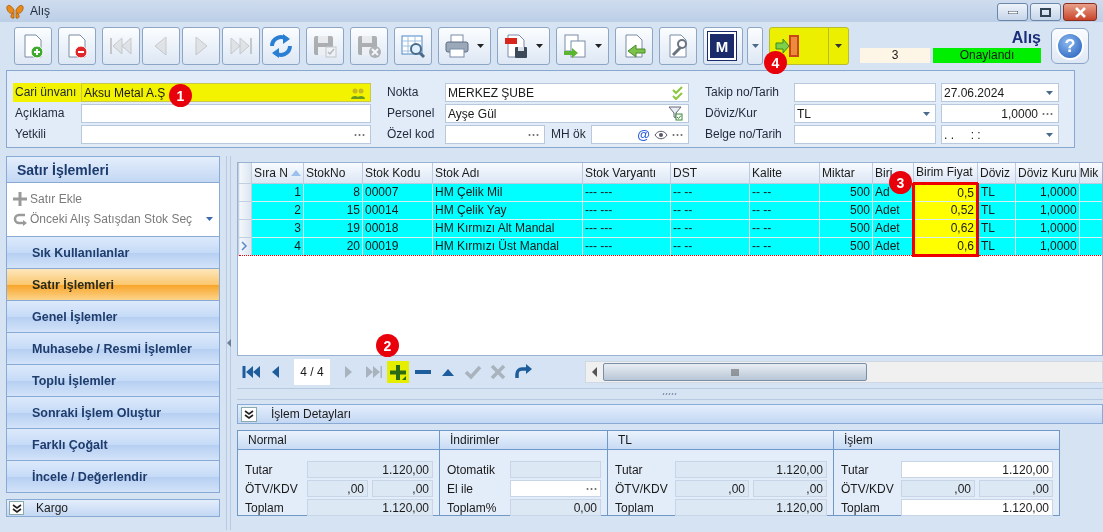 The width and height of the screenshot is (1103, 532). I want to click on column-header: Döviz, so click(996, 173).